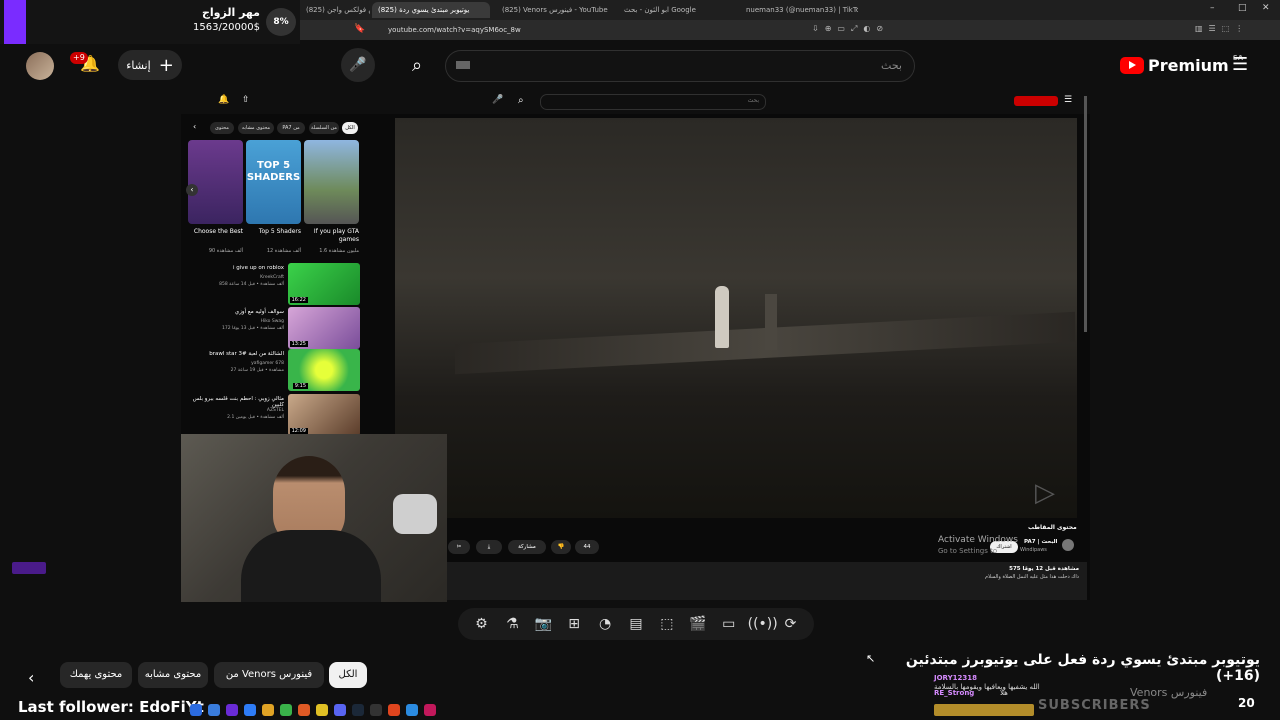 The width and height of the screenshot is (1280, 720). What do you see at coordinates (192, 190) in the screenshot?
I see `carousel-prev-button: ‹` at bounding box center [192, 190].